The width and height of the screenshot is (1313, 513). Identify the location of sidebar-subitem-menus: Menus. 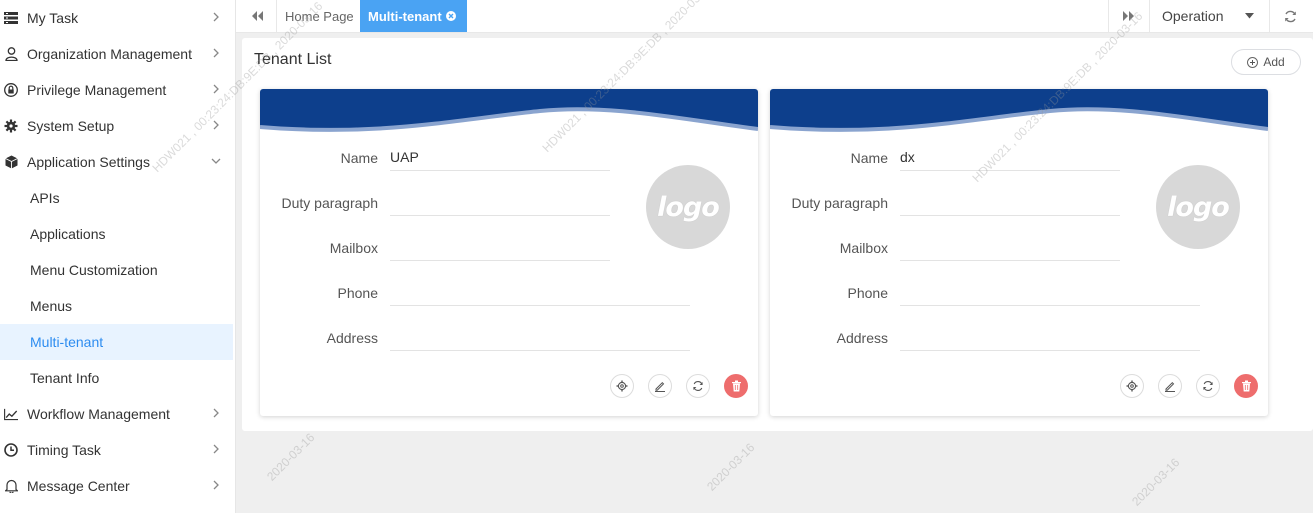
(116, 306).